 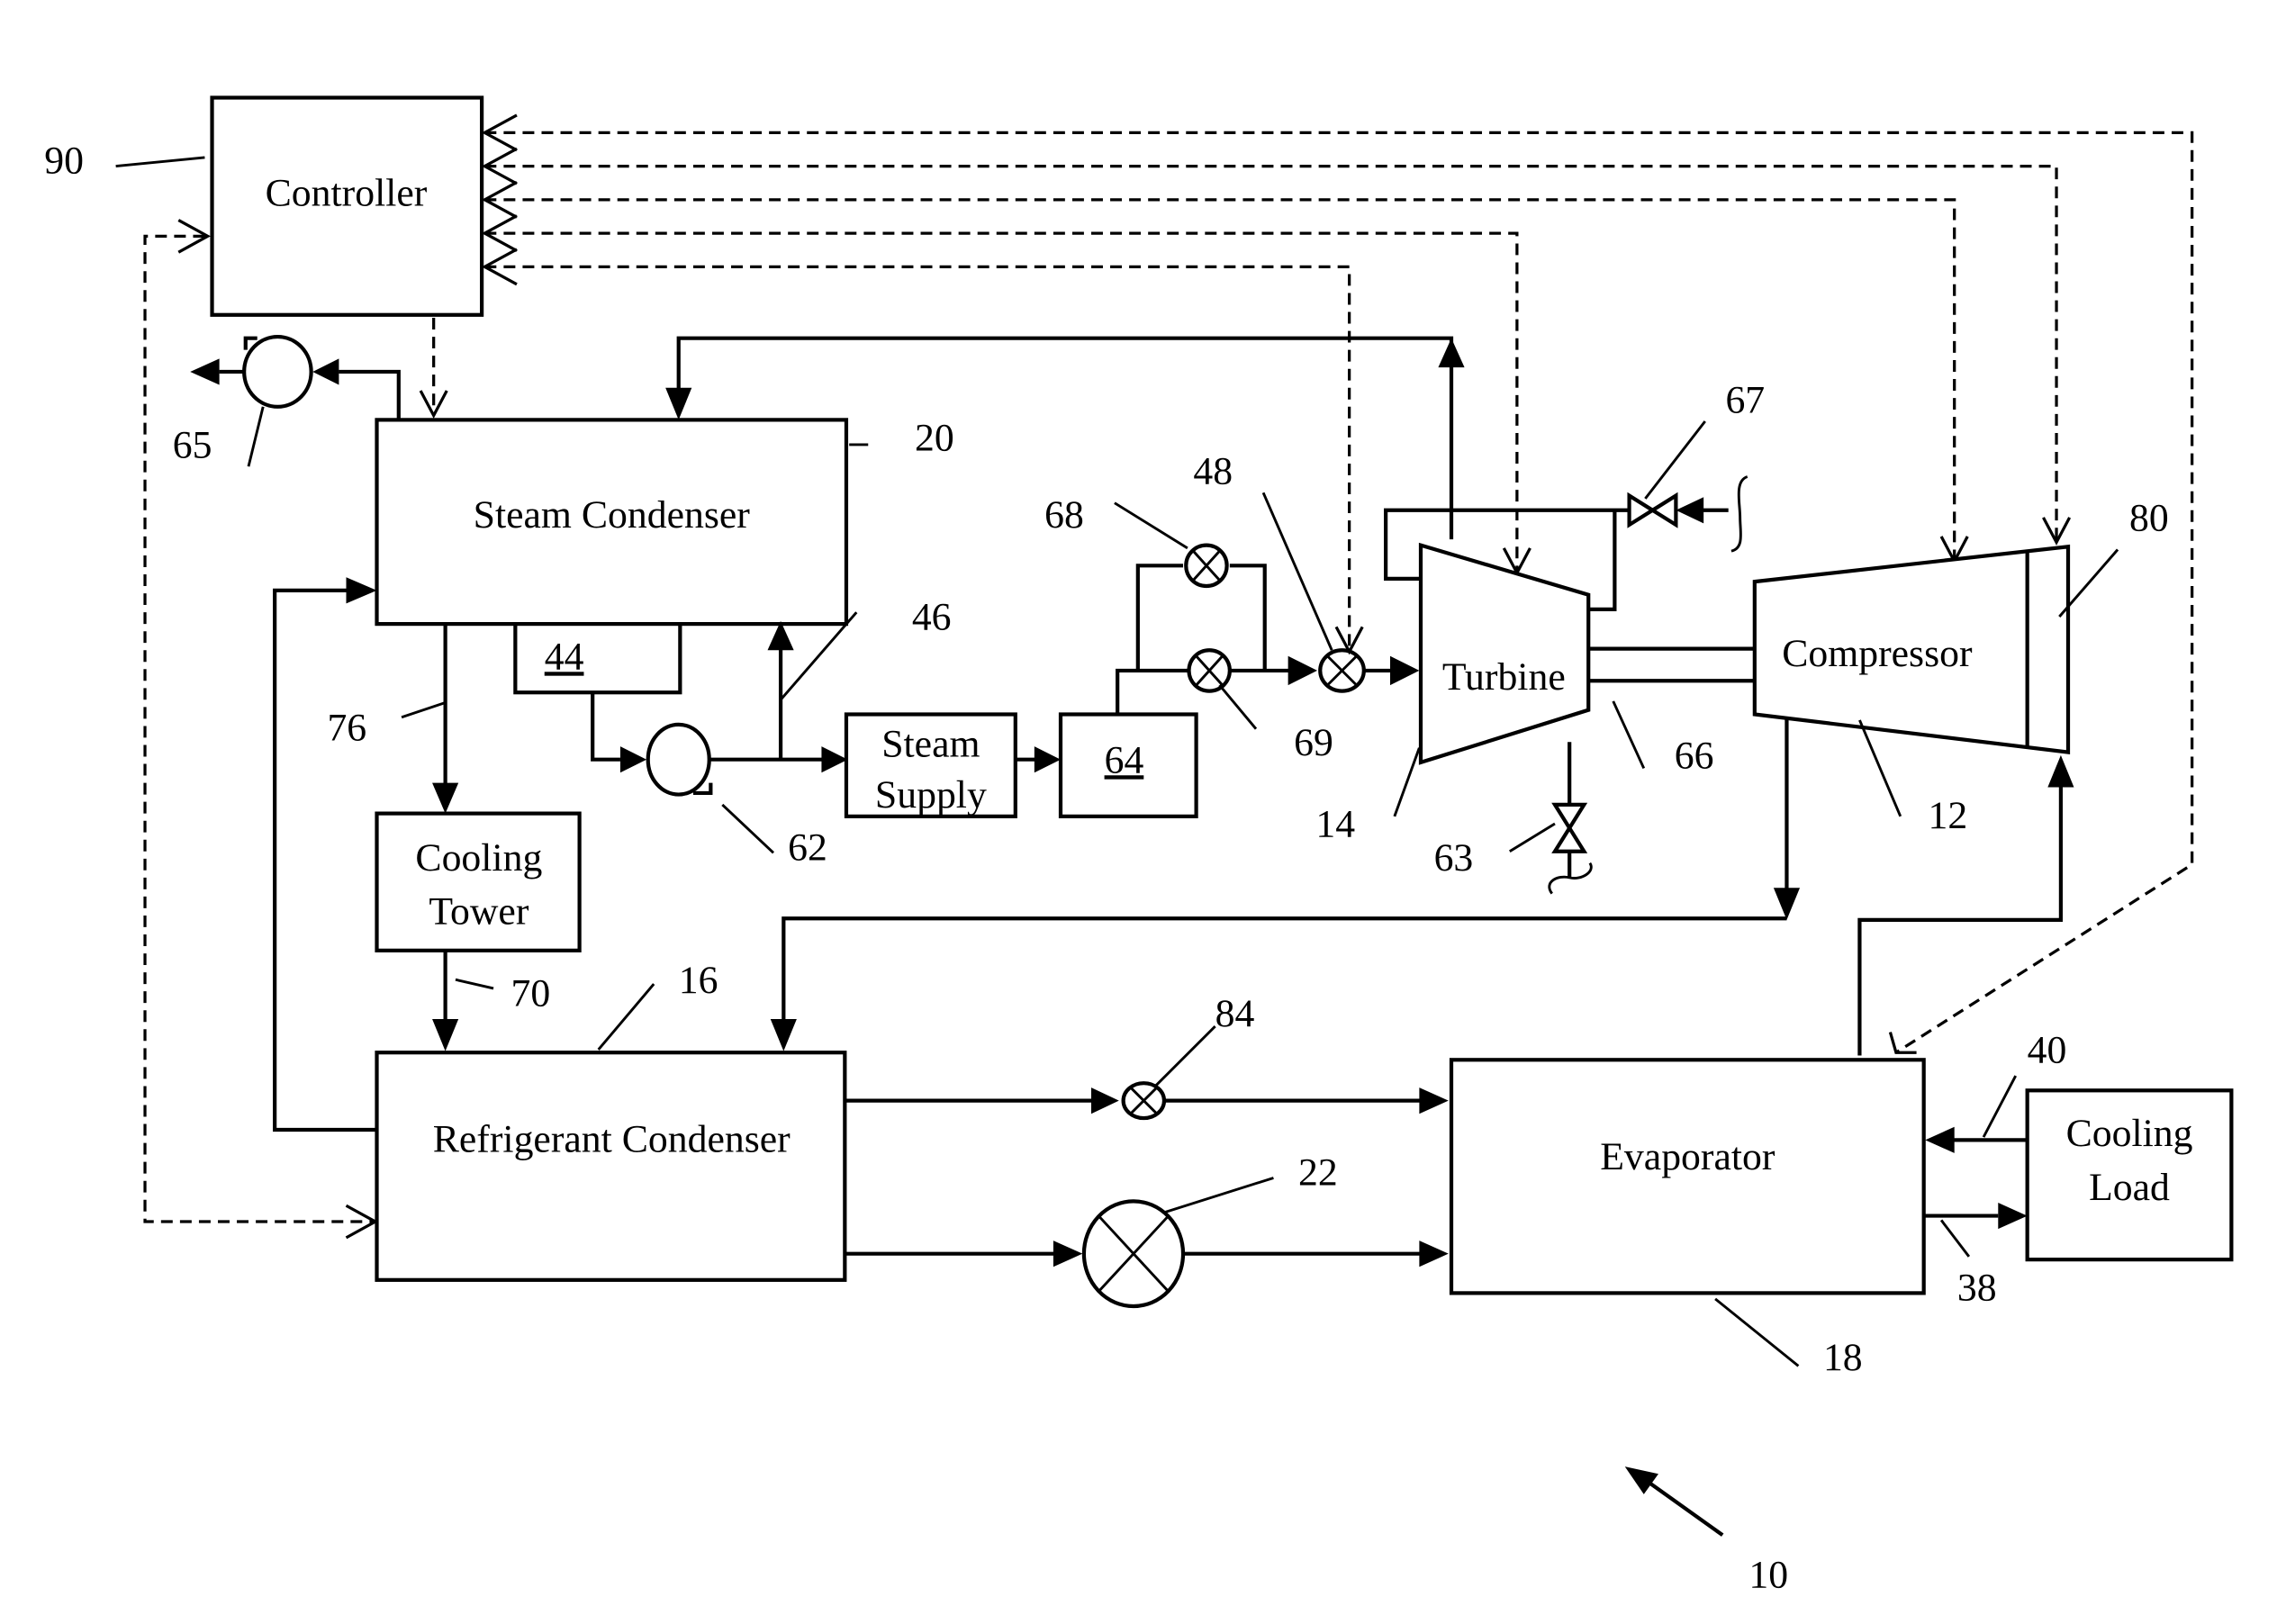 I want to click on refrigerant-condenser-label: Refrigerant Condenser, so click(x=612, y=1138).